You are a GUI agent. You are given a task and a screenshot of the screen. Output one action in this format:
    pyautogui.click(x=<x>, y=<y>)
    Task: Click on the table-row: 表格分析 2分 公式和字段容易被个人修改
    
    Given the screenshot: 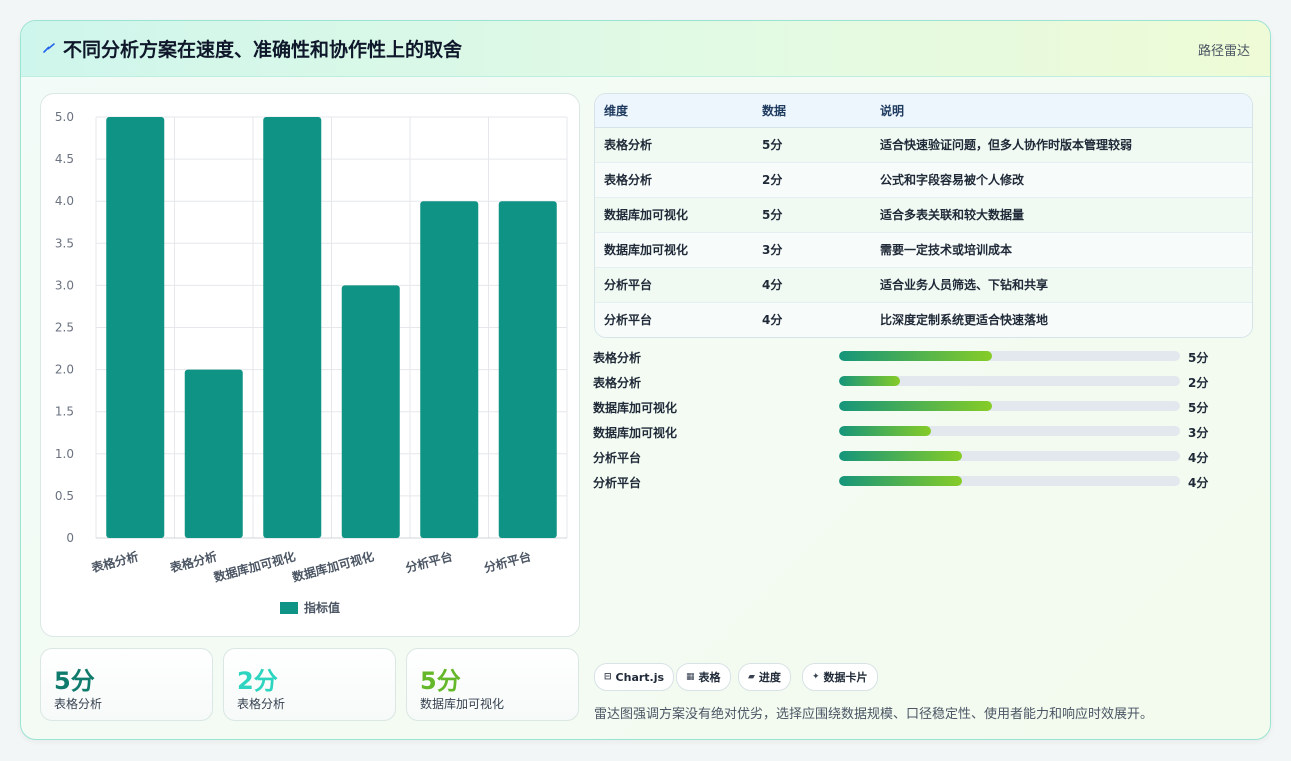 What is the action you would take?
    pyautogui.click(x=923, y=179)
    